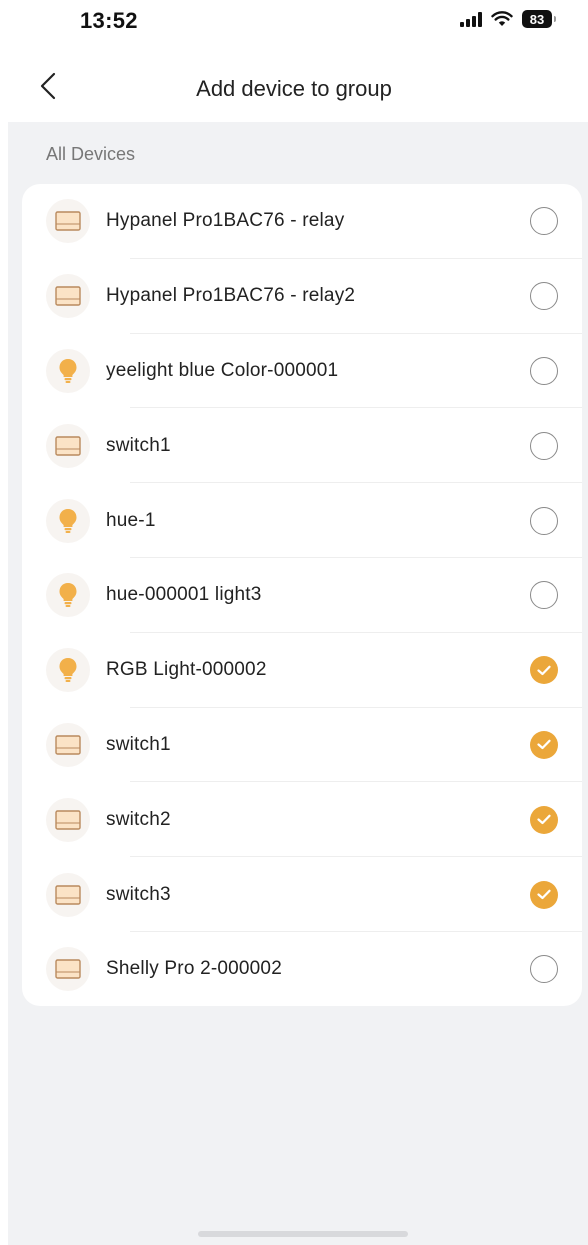  I want to click on status-icons: 83, so click(508, 19).